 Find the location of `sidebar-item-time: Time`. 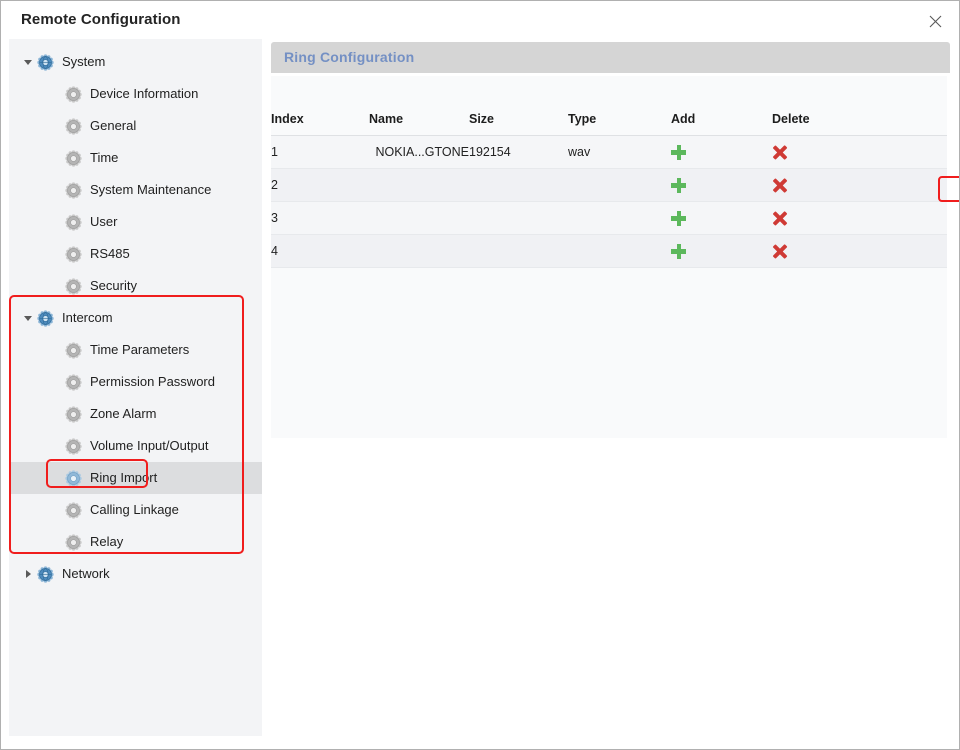

sidebar-item-time: Time is located at coordinates (135, 158).